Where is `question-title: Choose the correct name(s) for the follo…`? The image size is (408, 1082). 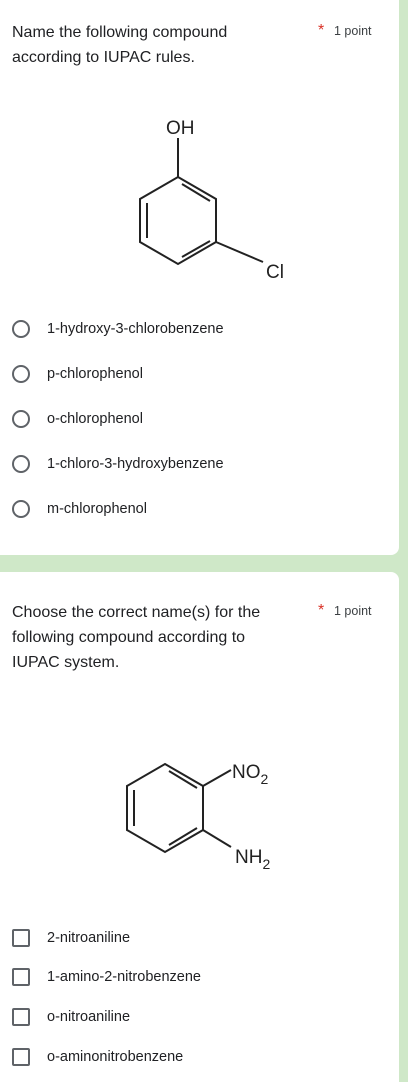 question-title: Choose the correct name(s) for the follo… is located at coordinates (136, 637).